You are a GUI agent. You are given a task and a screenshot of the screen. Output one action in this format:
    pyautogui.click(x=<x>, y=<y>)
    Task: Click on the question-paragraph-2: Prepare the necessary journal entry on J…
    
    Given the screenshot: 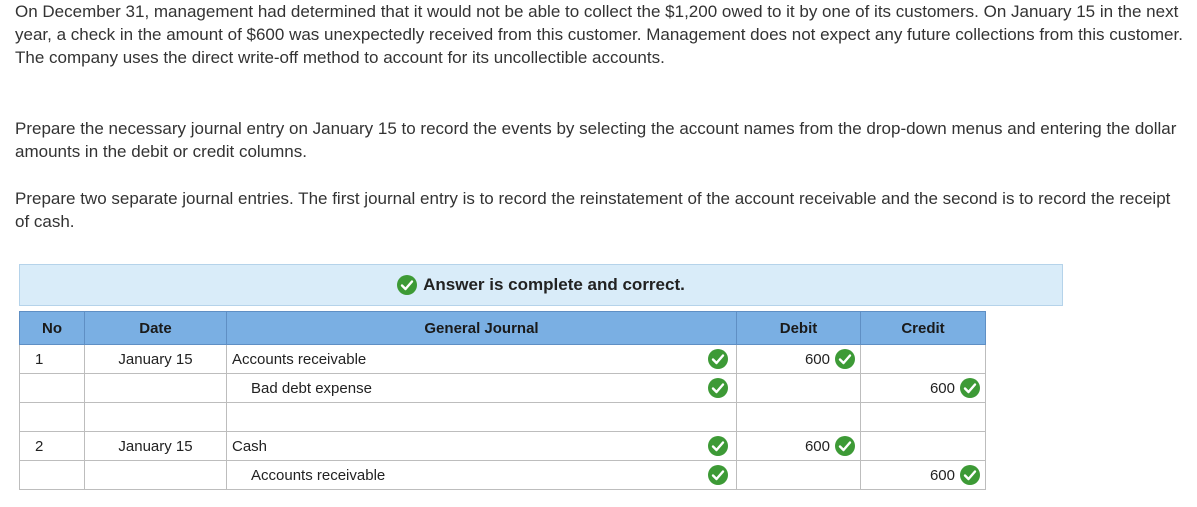 What is the action you would take?
    pyautogui.click(x=596, y=140)
    